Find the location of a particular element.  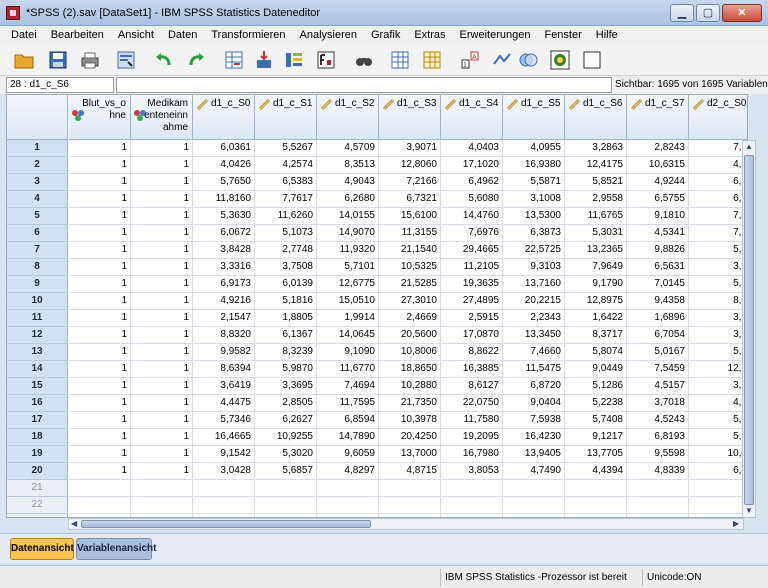

data-cell: 2,8505 is located at coordinates (286, 403).